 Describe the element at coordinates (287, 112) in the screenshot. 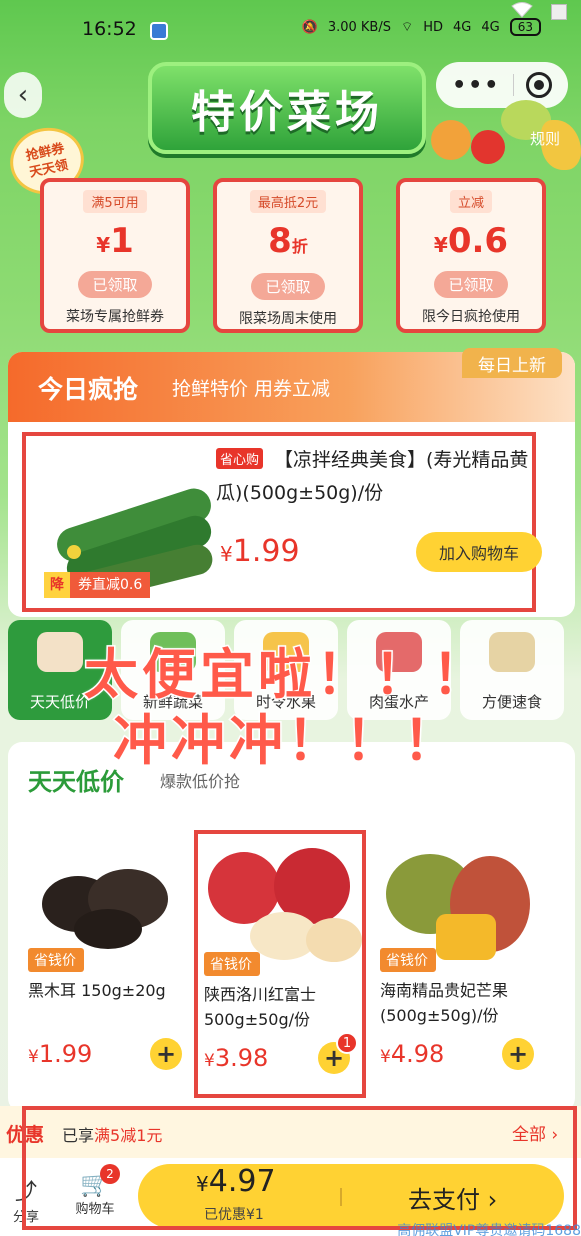

I see `page-title: 特价菜场` at that location.